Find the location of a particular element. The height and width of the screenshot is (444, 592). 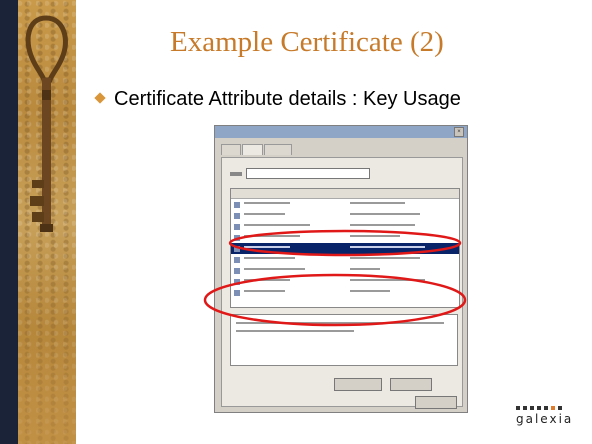

brand-wordmark: galexia is located at coordinates (545, 419).